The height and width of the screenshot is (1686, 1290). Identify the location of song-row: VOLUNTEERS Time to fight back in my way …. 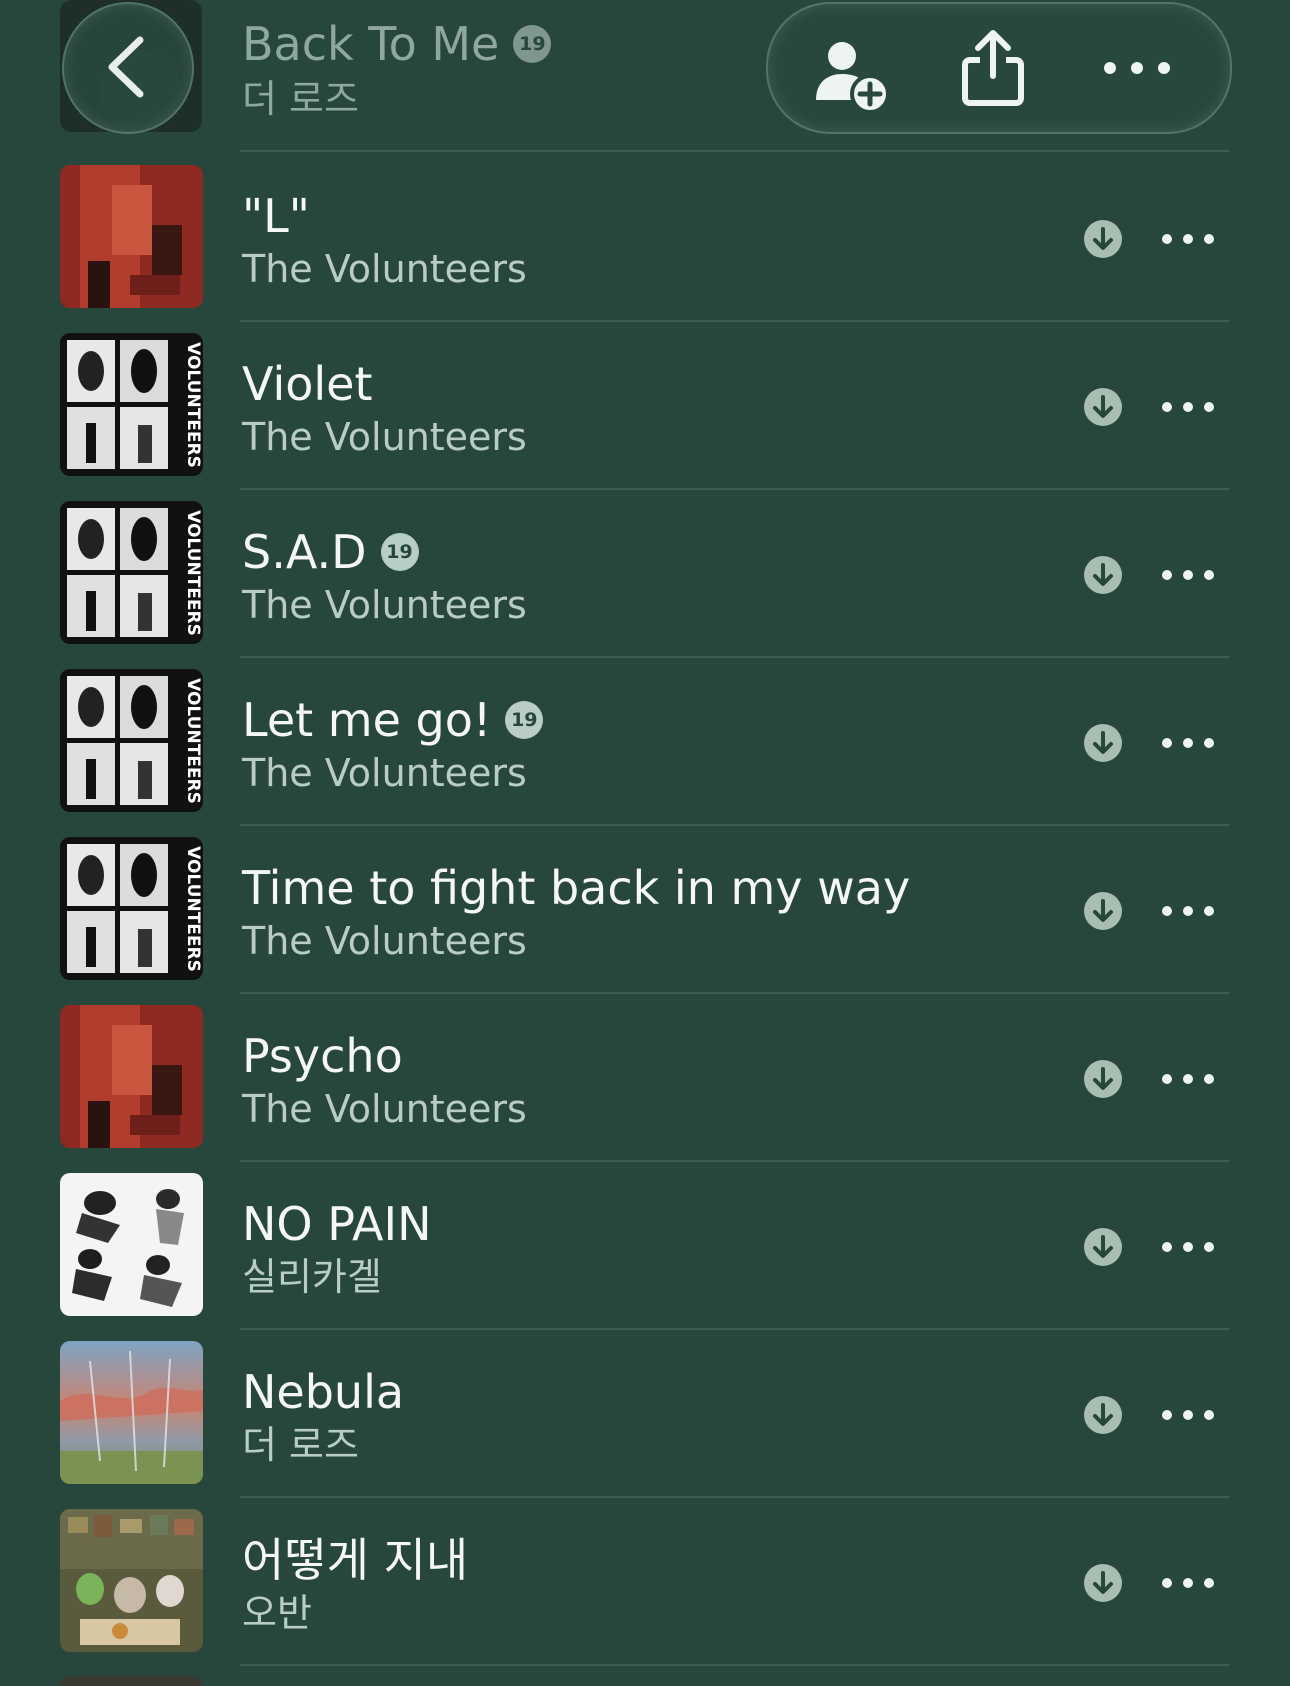
(645, 910).